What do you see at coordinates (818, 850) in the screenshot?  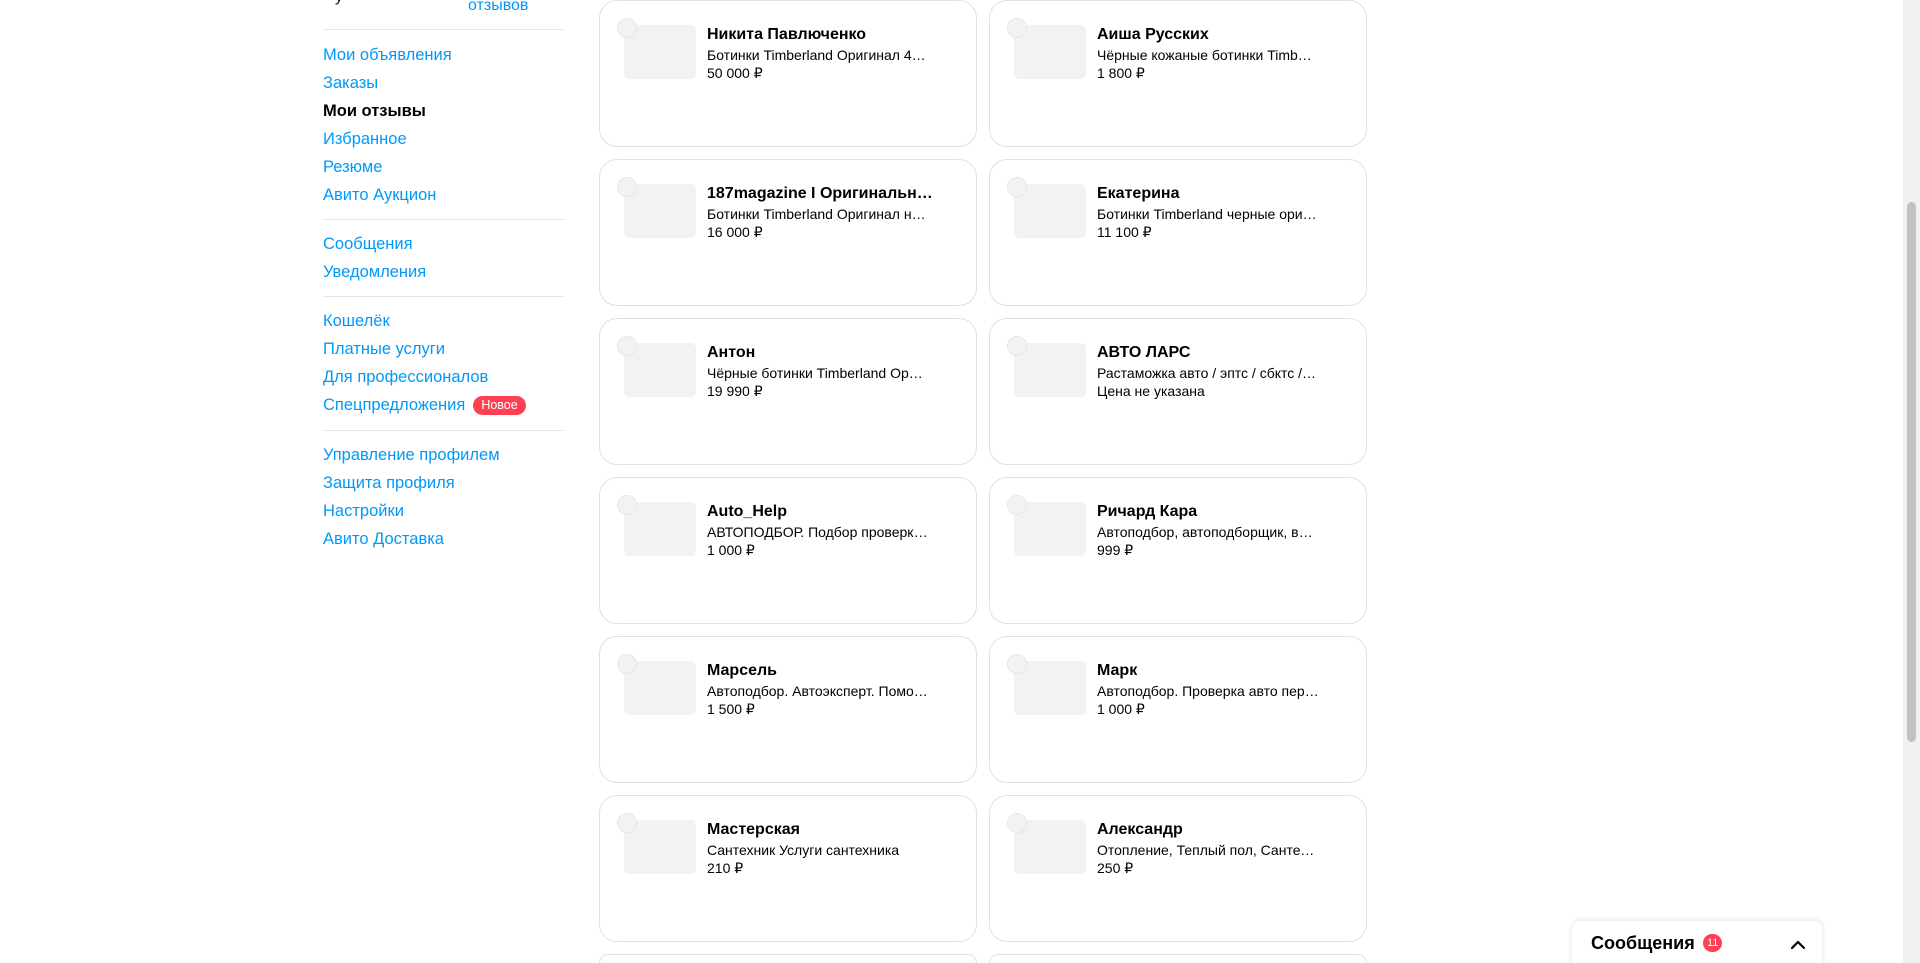 I see `item-title: Сантехник Услуги сантехника` at bounding box center [818, 850].